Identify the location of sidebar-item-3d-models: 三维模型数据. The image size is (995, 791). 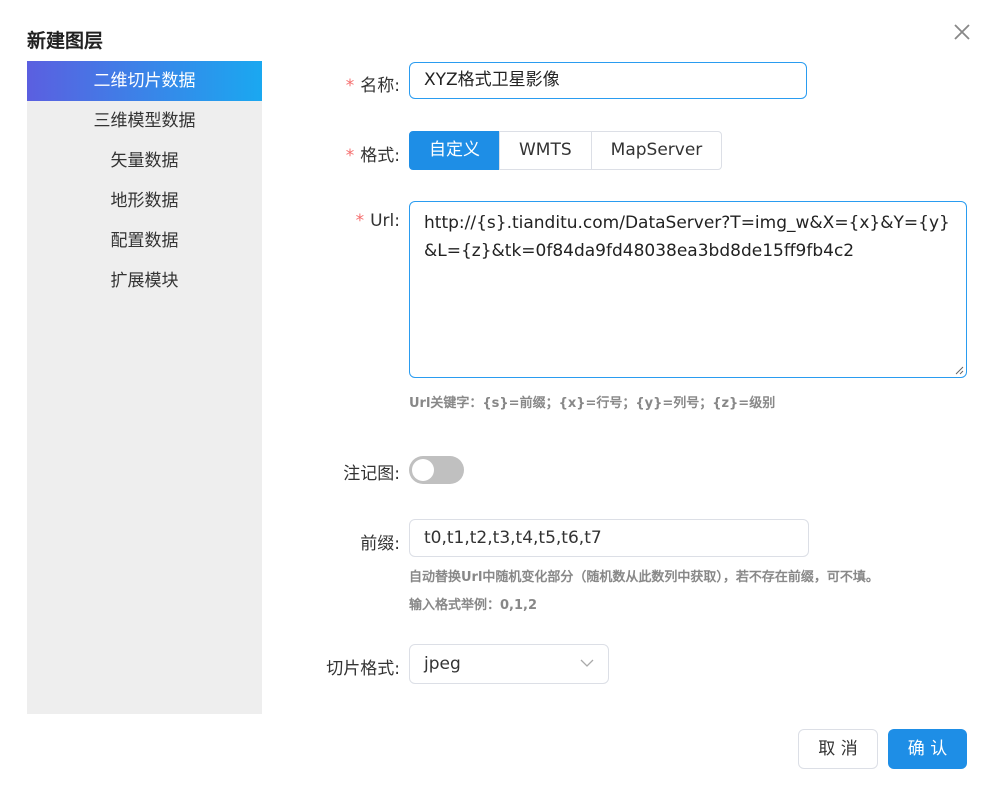
(144, 121).